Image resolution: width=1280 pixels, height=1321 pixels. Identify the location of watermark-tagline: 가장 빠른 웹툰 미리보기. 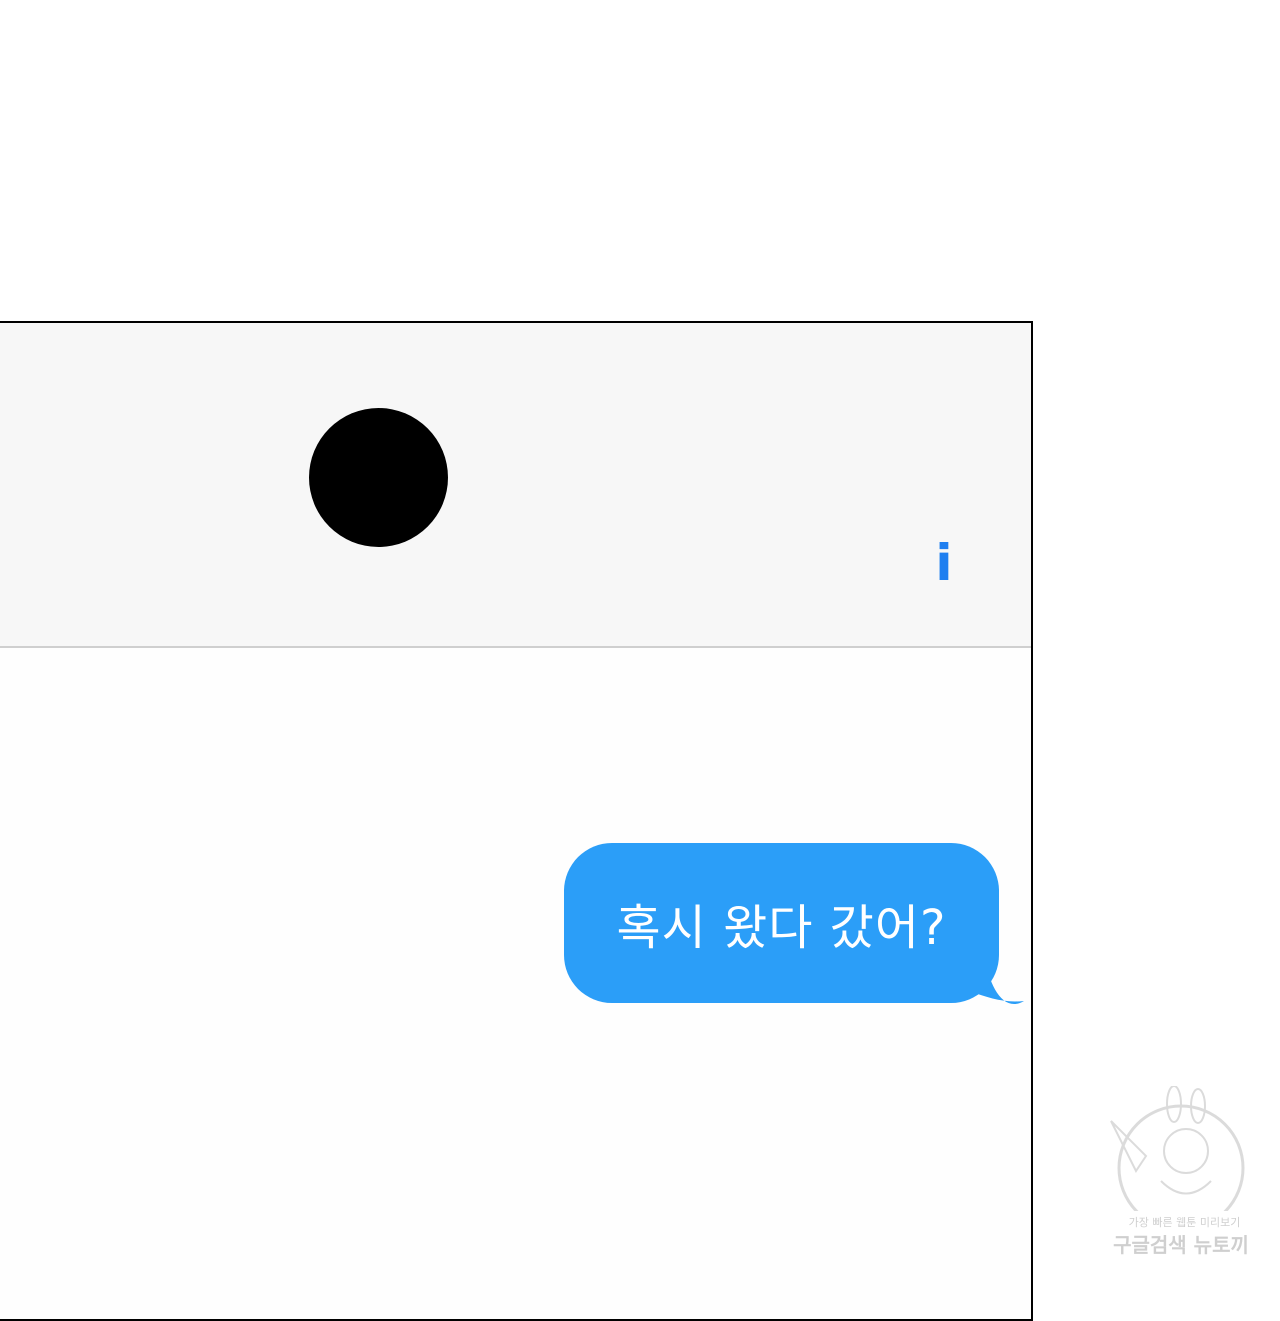
(1184, 1222).